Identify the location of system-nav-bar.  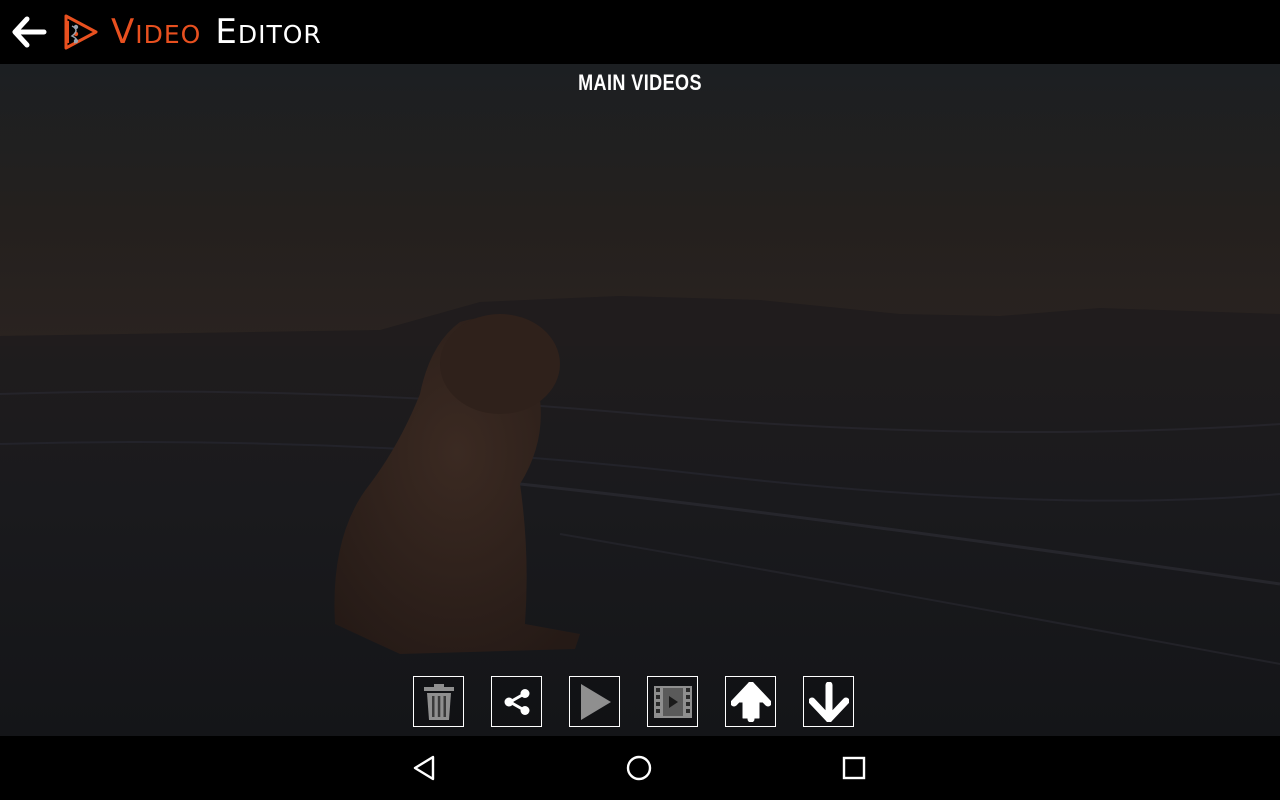
(640, 768).